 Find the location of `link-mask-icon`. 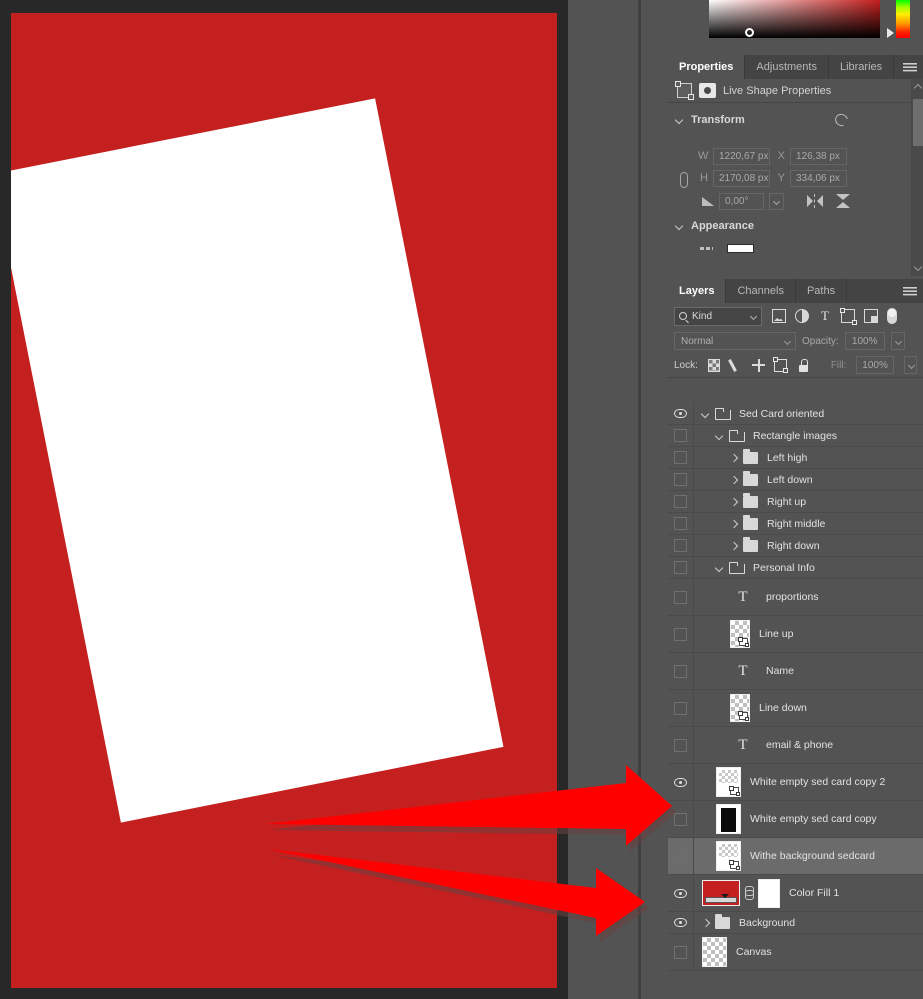

link-mask-icon is located at coordinates (749, 893).